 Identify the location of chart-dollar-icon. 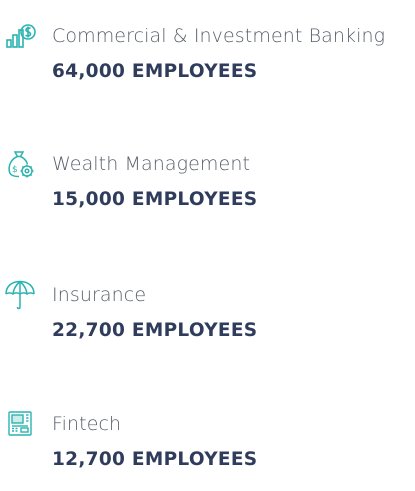
(20, 36).